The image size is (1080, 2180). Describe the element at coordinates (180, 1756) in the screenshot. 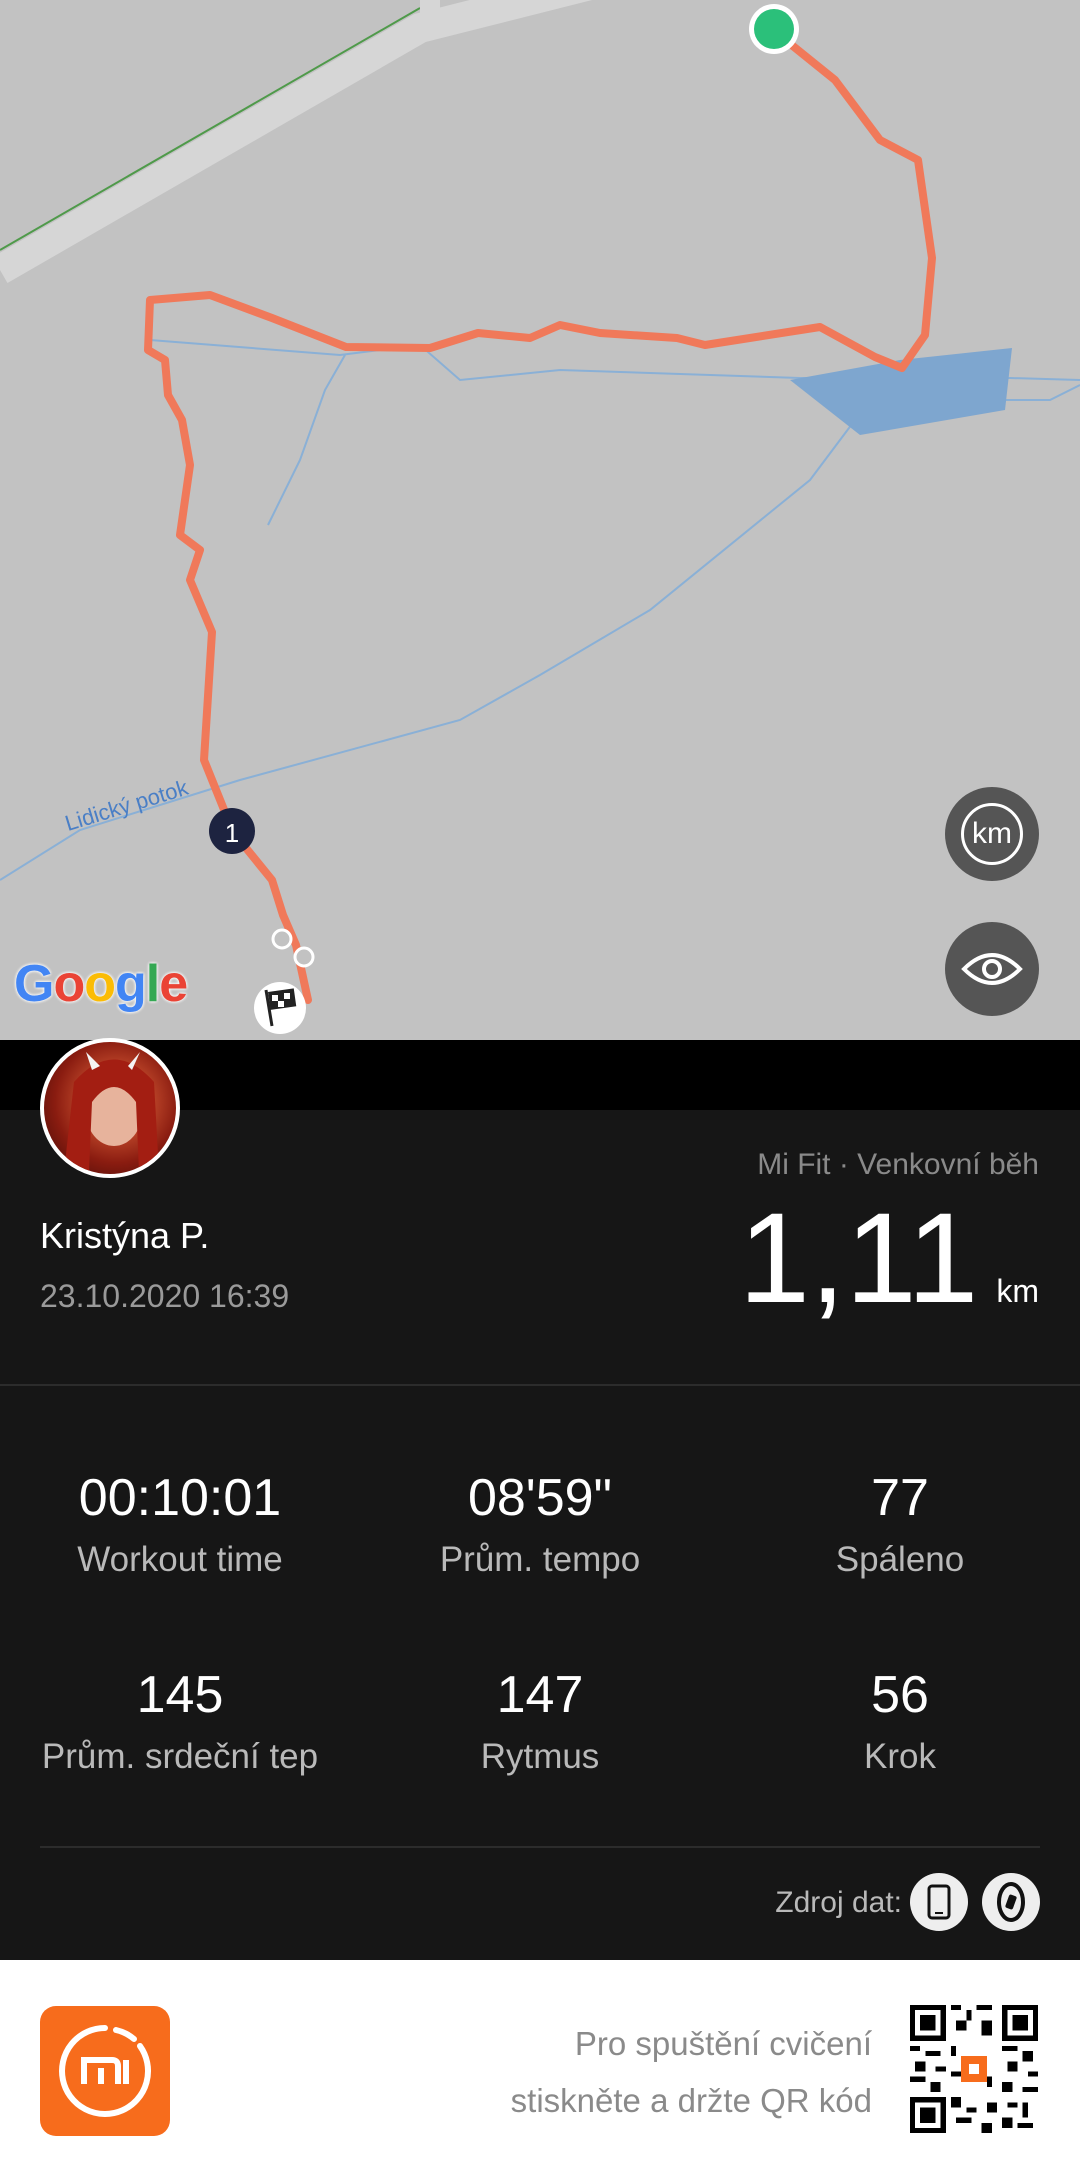

I see `stat-label: Prům. srdeční tep` at that location.